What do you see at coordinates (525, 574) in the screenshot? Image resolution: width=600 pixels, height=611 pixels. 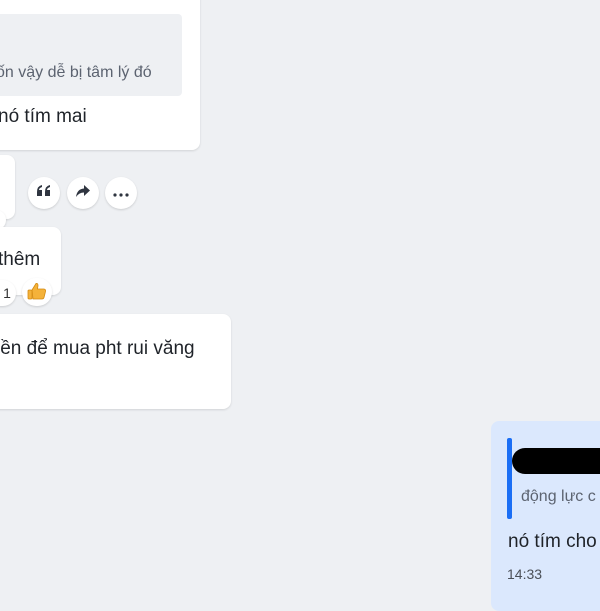 I see `message-time: 14:33` at bounding box center [525, 574].